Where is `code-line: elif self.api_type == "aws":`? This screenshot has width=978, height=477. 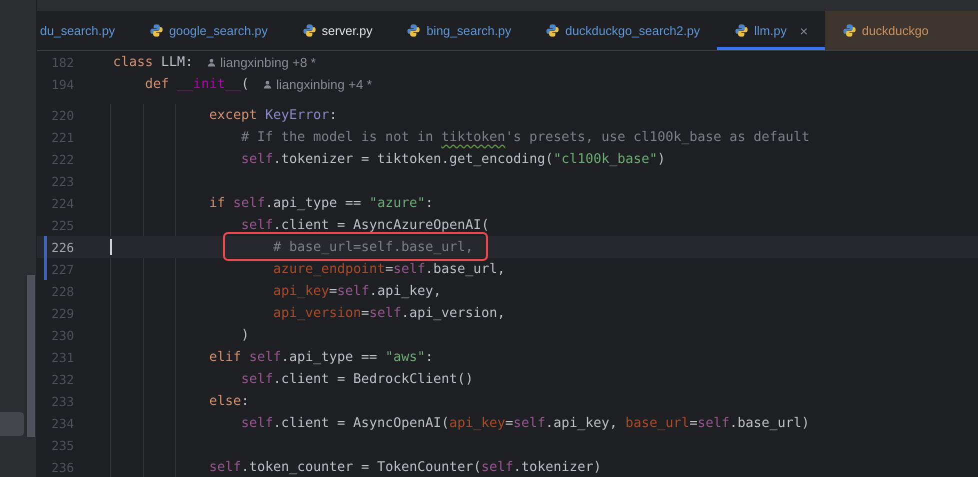
code-line: elif self.api_type == "aws": is located at coordinates (321, 357).